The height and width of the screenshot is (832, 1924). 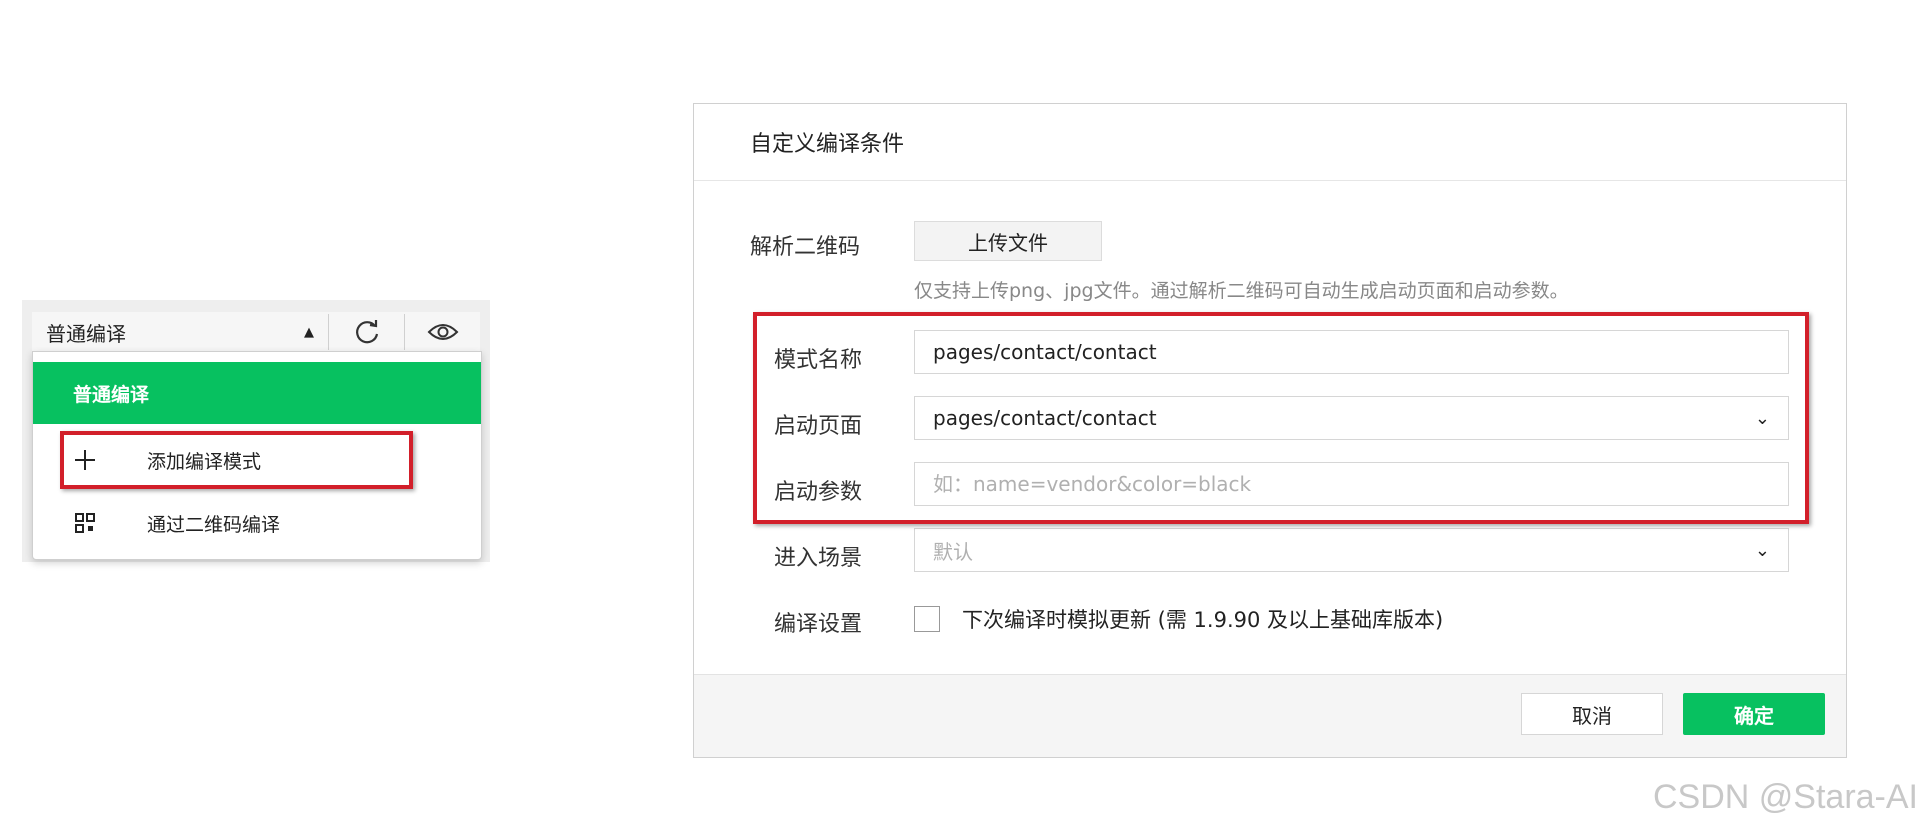 I want to click on compile-mode-dropdown: 普通编译 添加编译模式 通过二维码编译, so click(x=257, y=455).